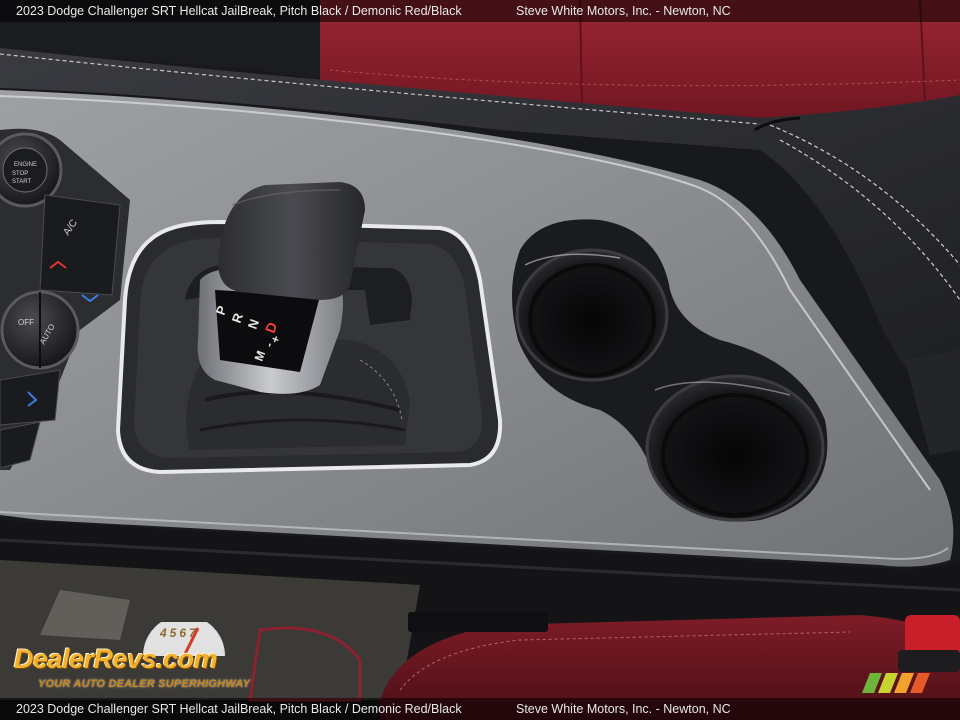 The width and height of the screenshot is (960, 720). I want to click on svg-text: STOP, so click(20, 174).